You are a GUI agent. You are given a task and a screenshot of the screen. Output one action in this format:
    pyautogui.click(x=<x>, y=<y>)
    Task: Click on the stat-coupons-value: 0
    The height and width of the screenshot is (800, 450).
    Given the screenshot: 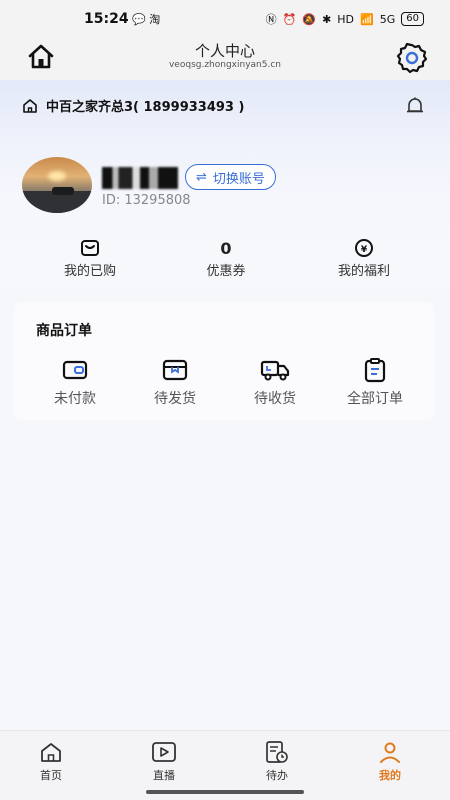 What is the action you would take?
    pyautogui.click(x=226, y=248)
    